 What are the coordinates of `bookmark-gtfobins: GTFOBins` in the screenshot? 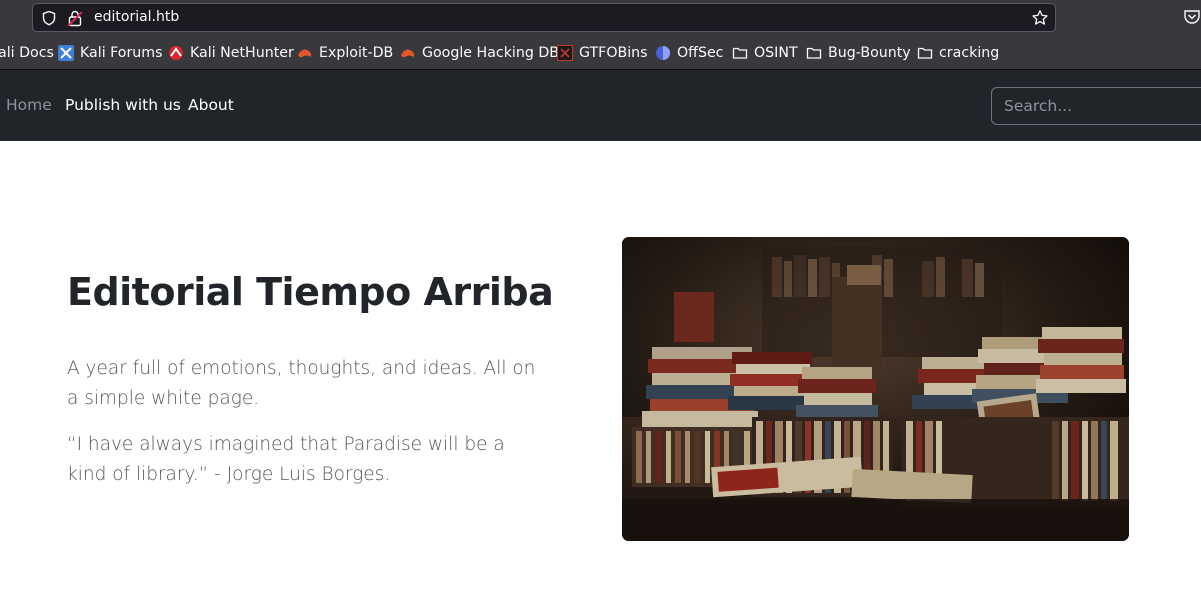 It's located at (602, 53).